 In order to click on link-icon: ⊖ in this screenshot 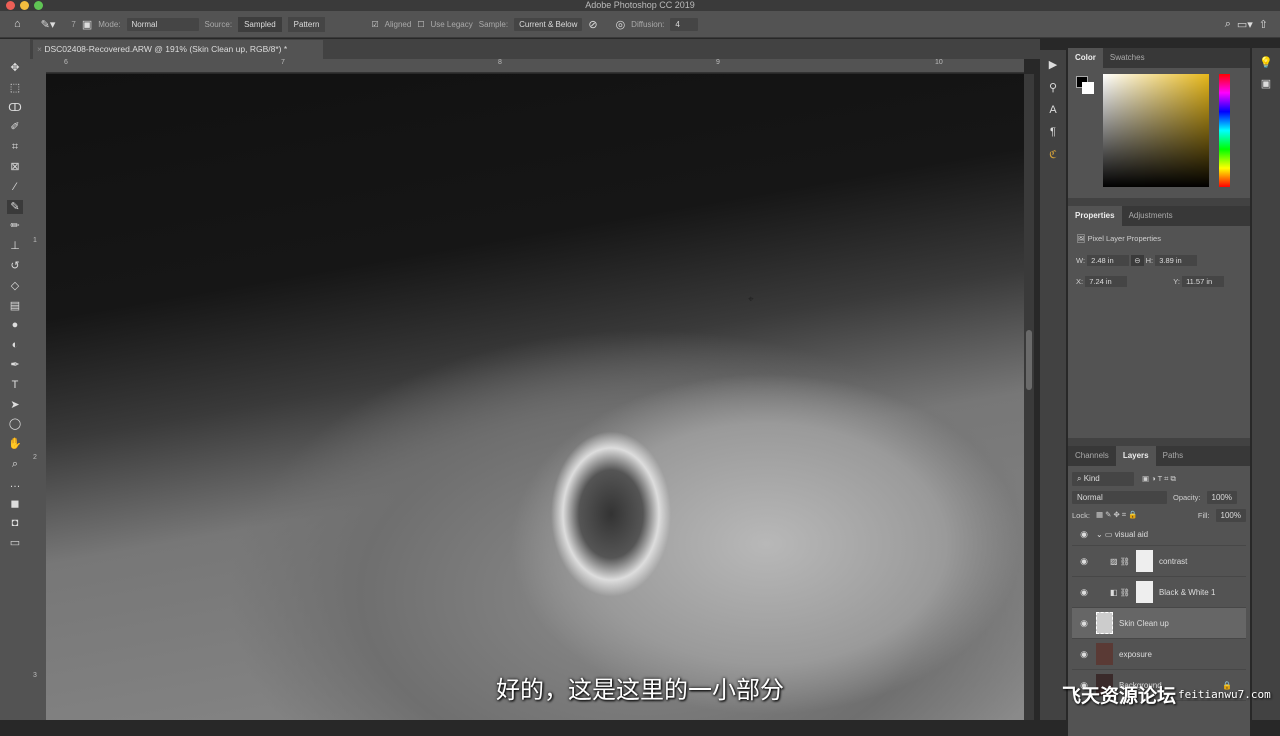, I will do `click(1137, 260)`.